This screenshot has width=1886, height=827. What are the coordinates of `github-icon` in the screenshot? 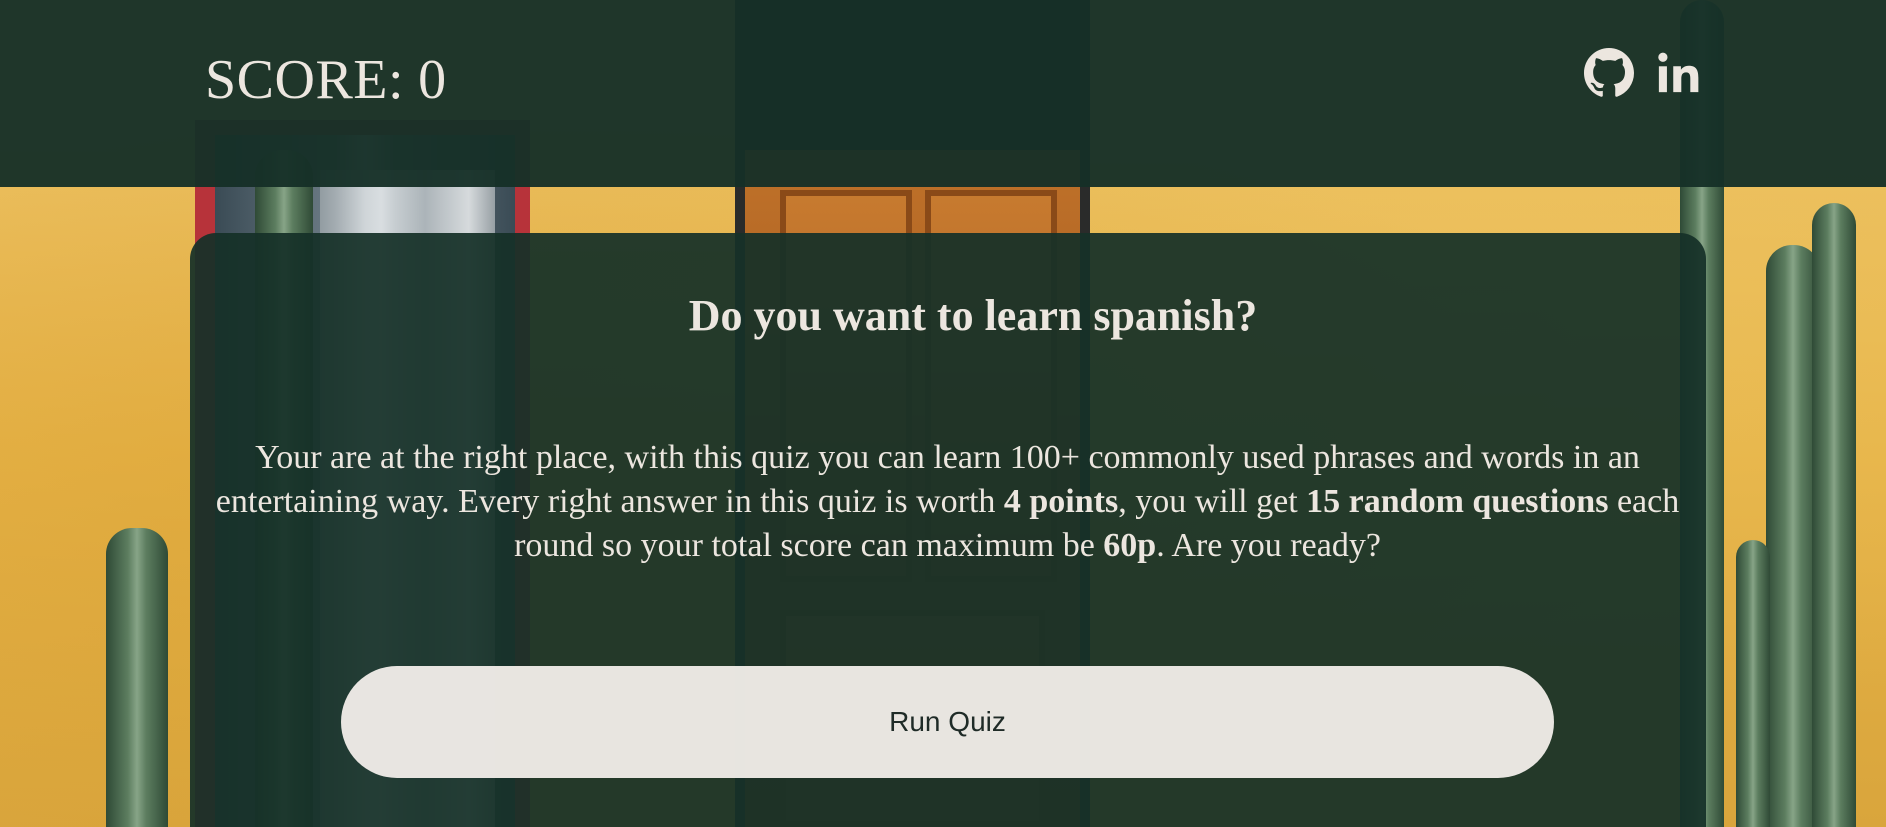 It's located at (1609, 72).